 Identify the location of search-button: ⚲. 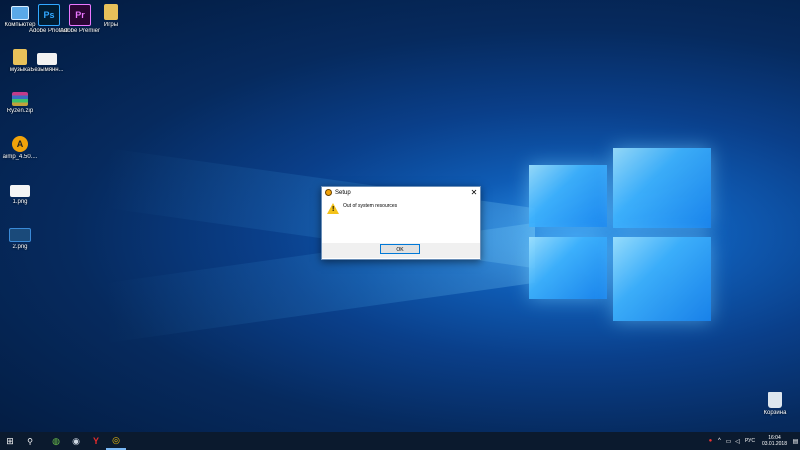
(30, 441).